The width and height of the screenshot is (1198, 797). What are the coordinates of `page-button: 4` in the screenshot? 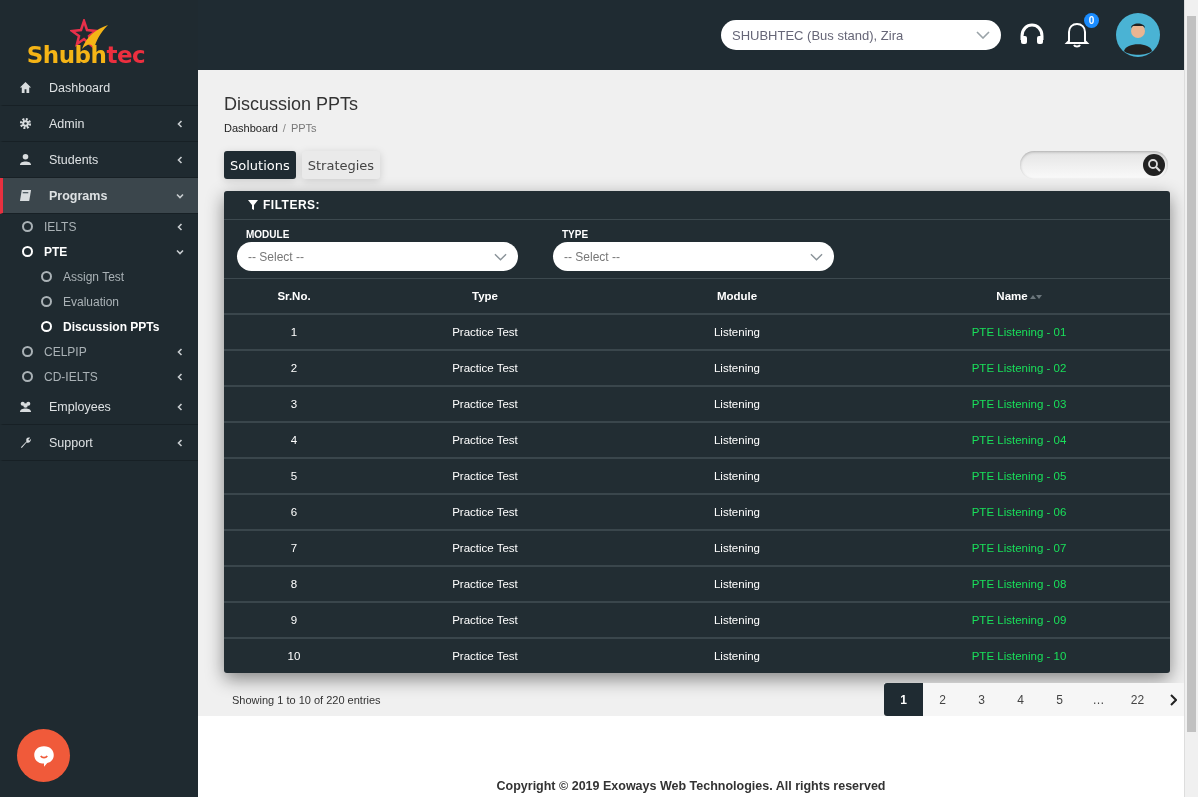 It's located at (1020, 699).